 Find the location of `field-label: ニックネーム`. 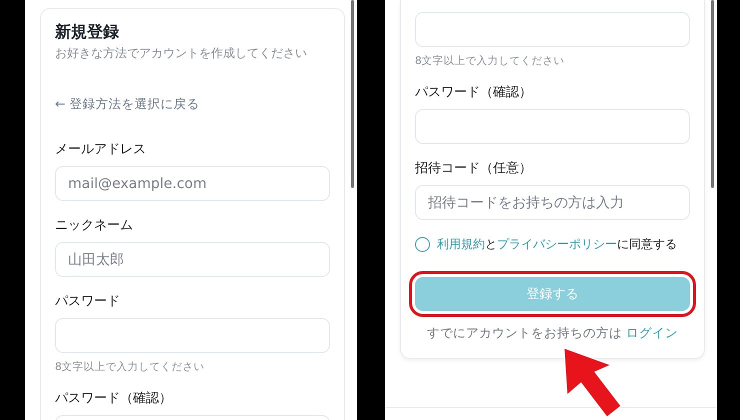

field-label: ニックネーム is located at coordinates (94, 225).